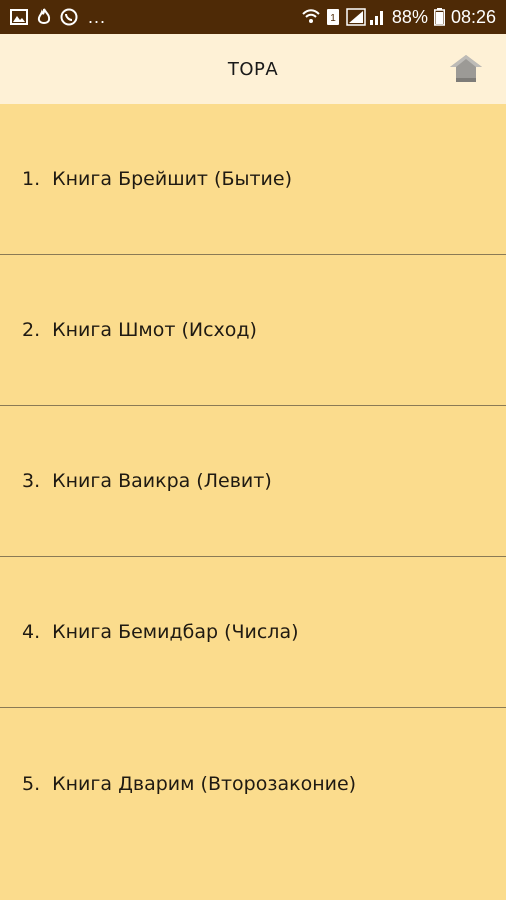 This screenshot has height=900, width=506. Describe the element at coordinates (366, 17) in the screenshot. I see `signal-icon` at that location.